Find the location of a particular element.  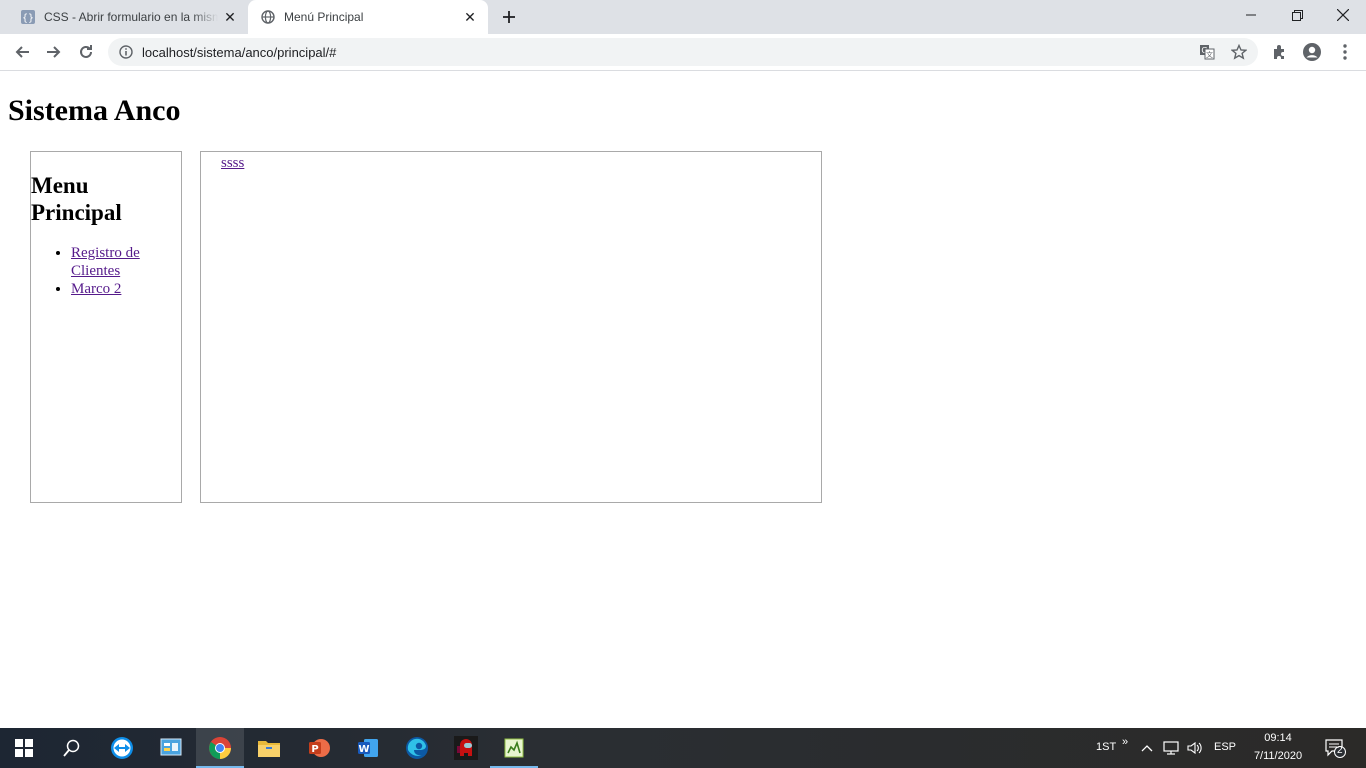

menu-link-registro-clientes: Registro de Clientes is located at coordinates (105, 262).